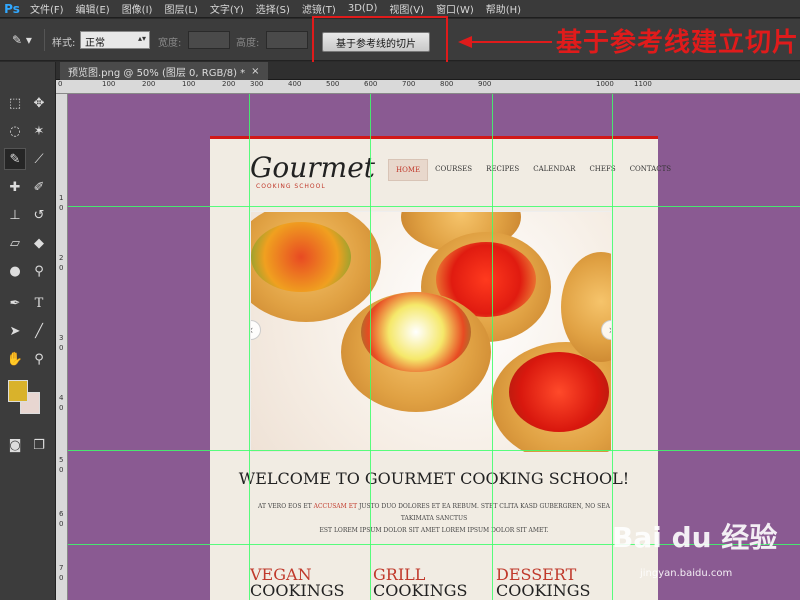 The height and width of the screenshot is (600, 800). Describe the element at coordinates (39, 187) in the screenshot. I see `brush-tool-icon: ✐` at that location.